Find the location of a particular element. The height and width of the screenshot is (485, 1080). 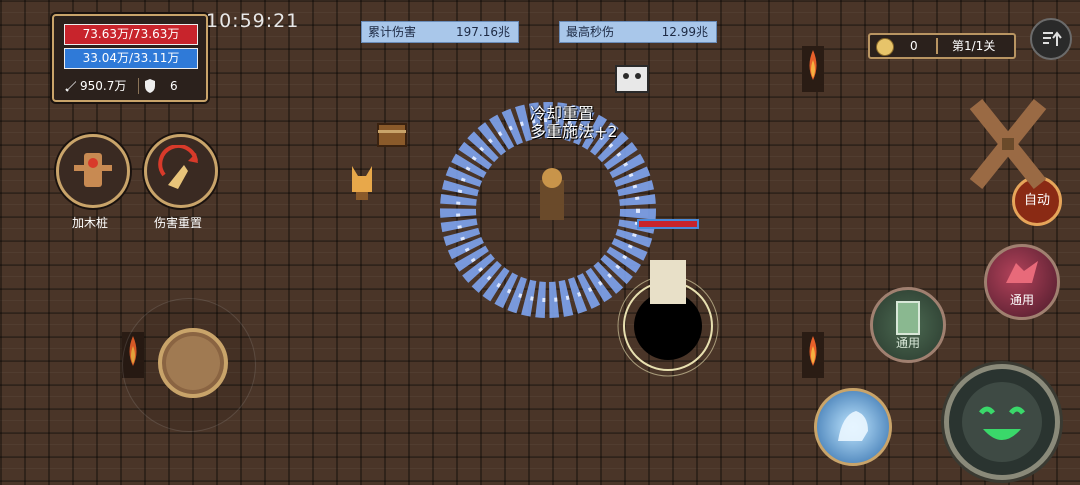

mp-bar: 33.04万/33.11万 is located at coordinates (131, 58).